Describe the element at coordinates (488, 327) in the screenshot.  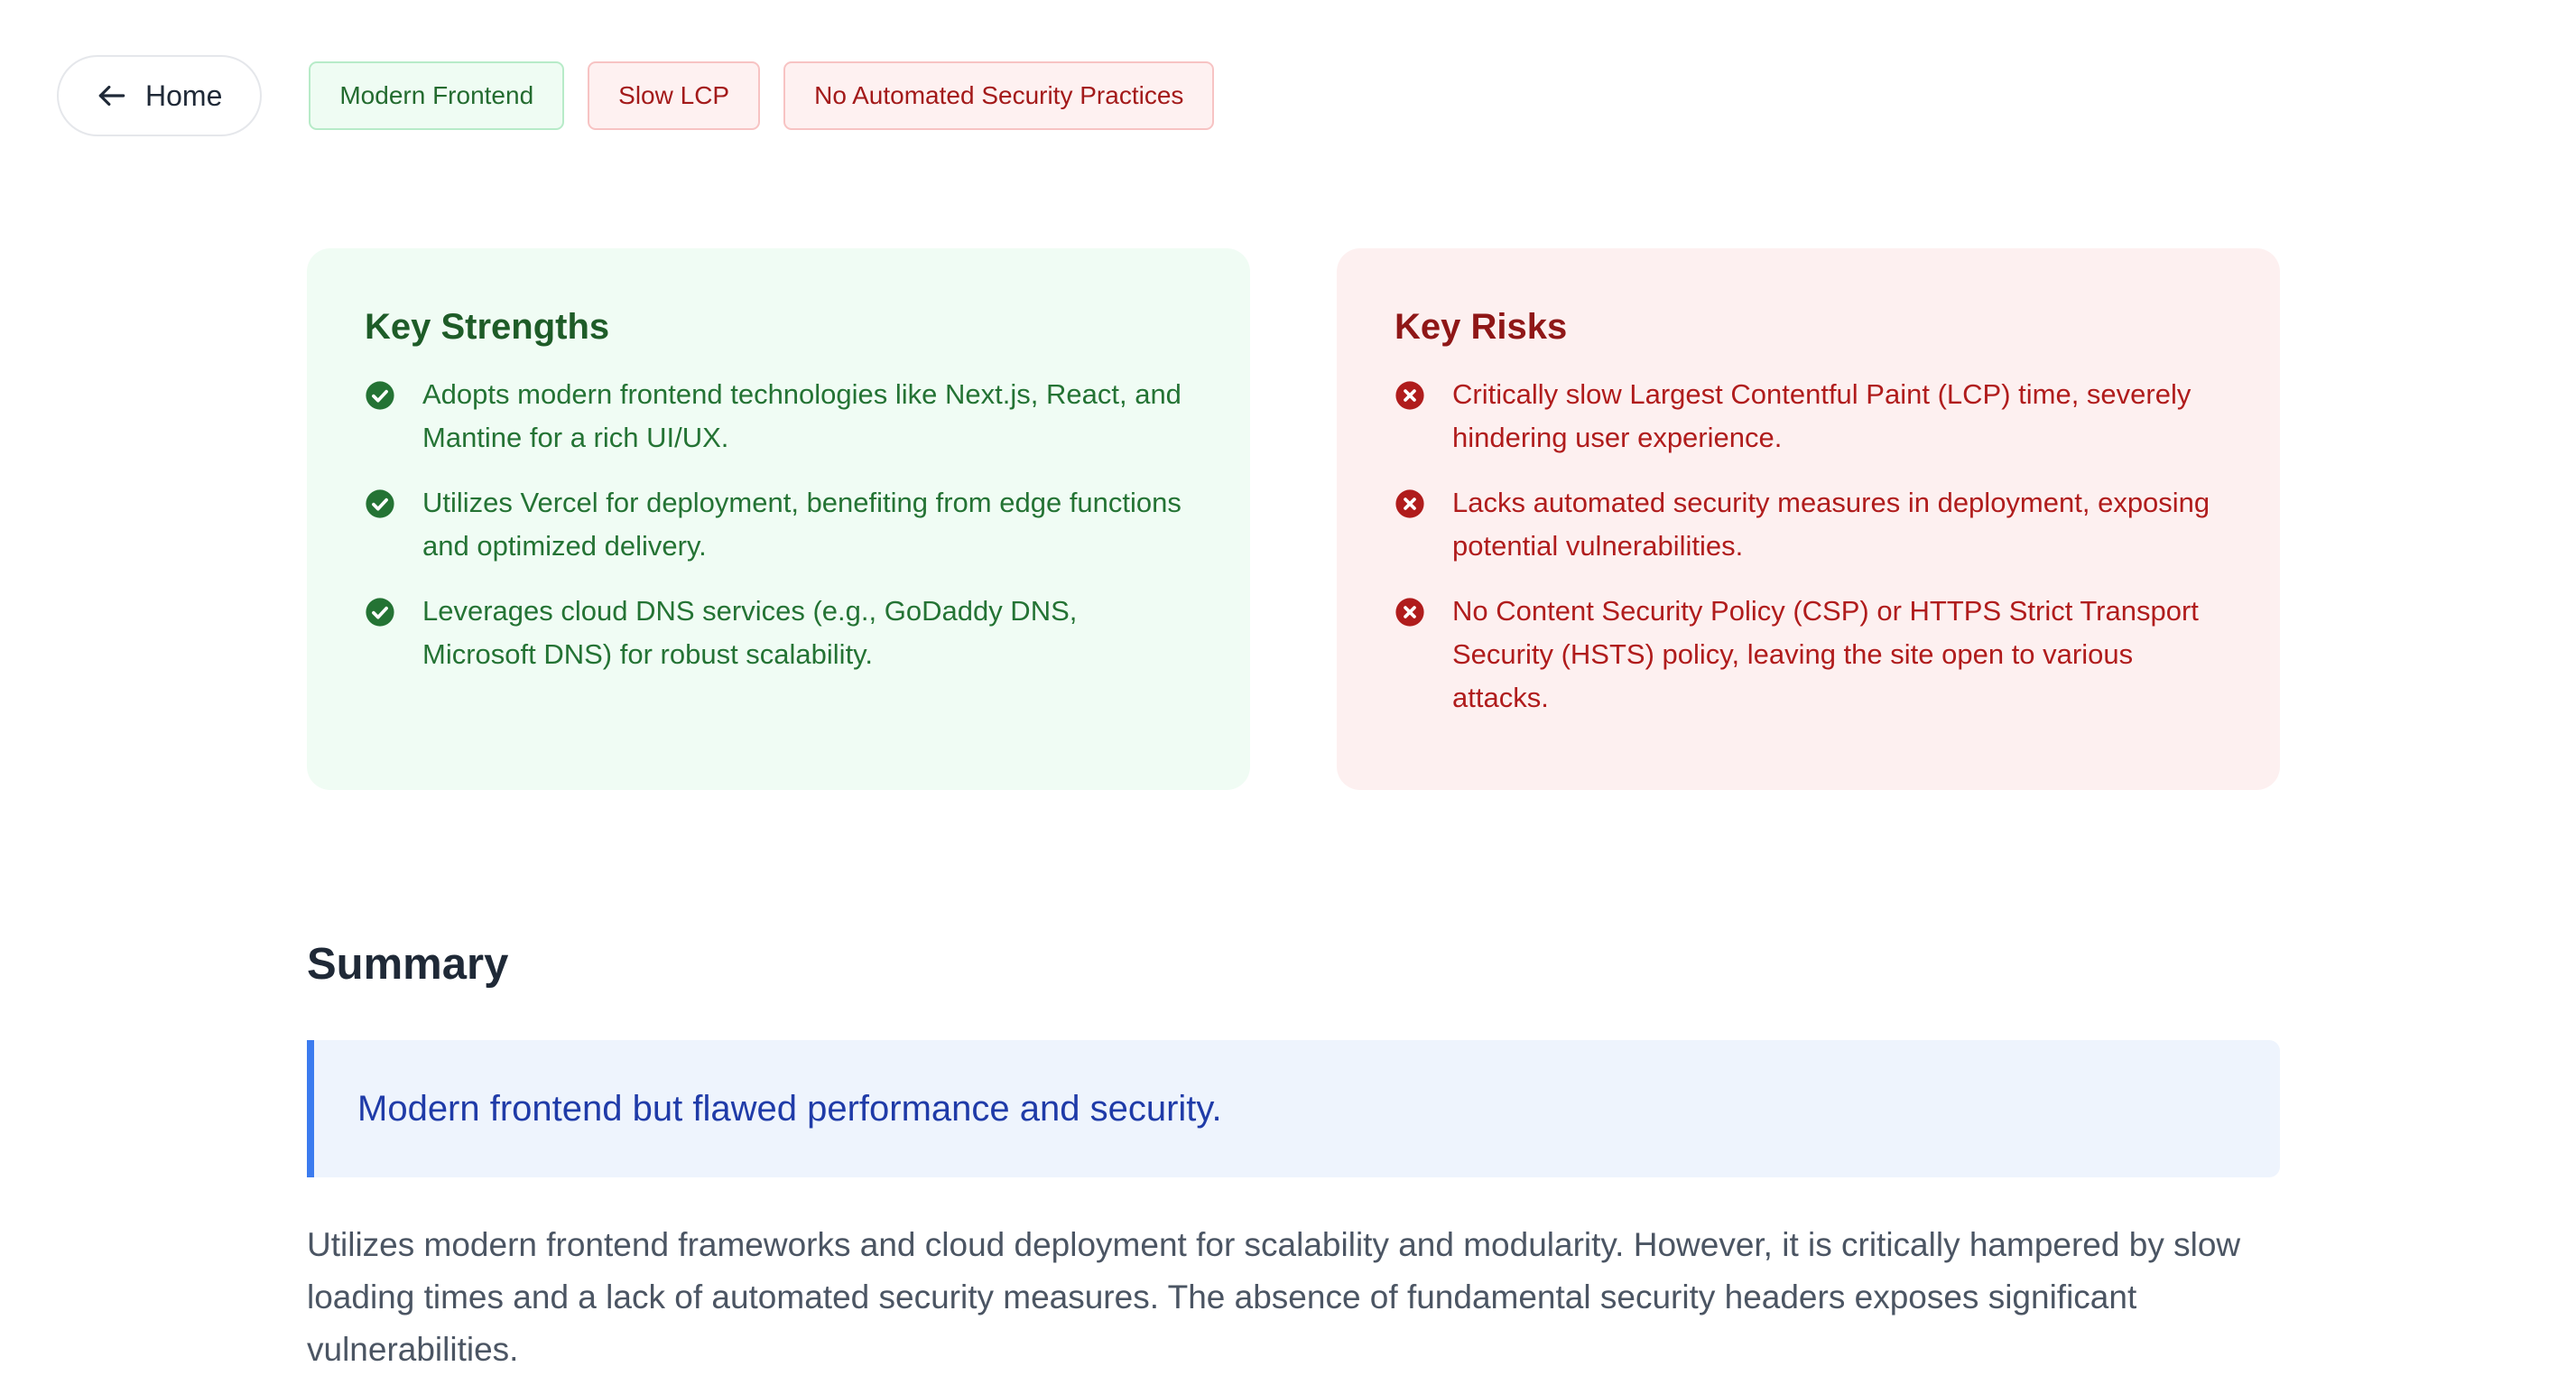
I see `key-strengths-title: Key Strengths` at that location.